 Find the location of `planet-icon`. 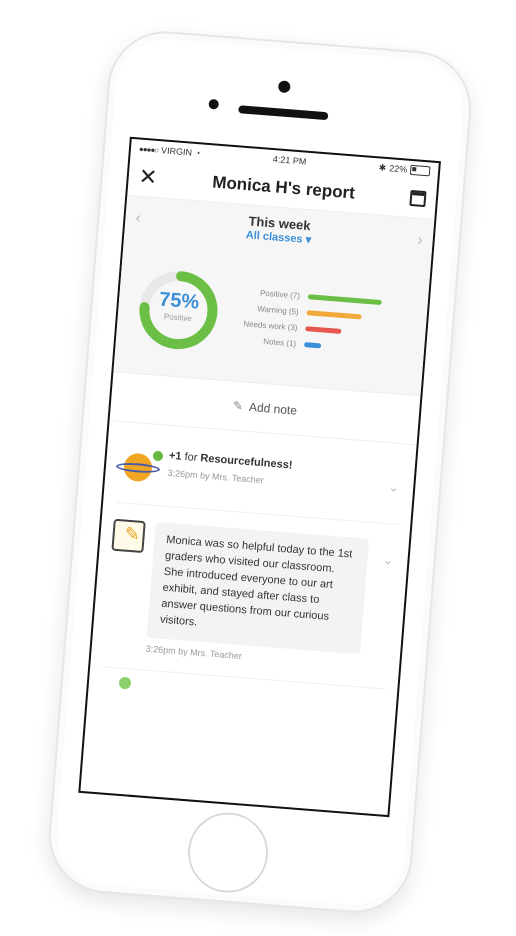

planet-icon is located at coordinates (140, 467).